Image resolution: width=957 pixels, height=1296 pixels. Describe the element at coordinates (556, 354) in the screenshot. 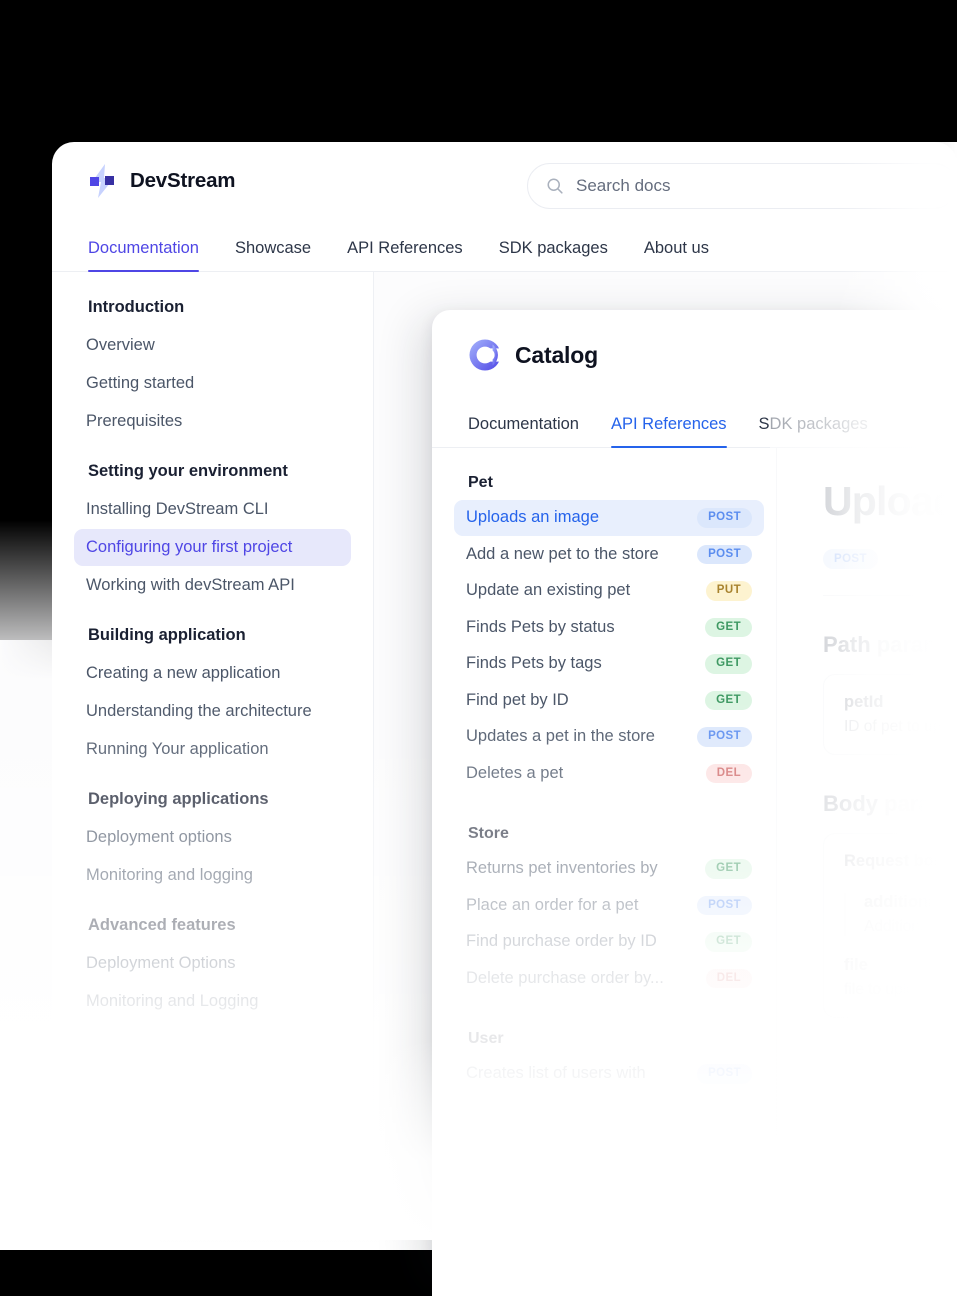

I see `catalog-title: Catalog` at that location.